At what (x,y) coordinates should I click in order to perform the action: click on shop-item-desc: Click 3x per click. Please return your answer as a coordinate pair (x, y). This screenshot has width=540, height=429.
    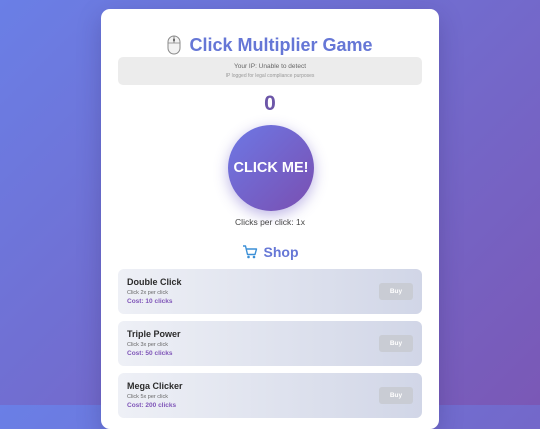
    Looking at the image, I should click on (147, 345).